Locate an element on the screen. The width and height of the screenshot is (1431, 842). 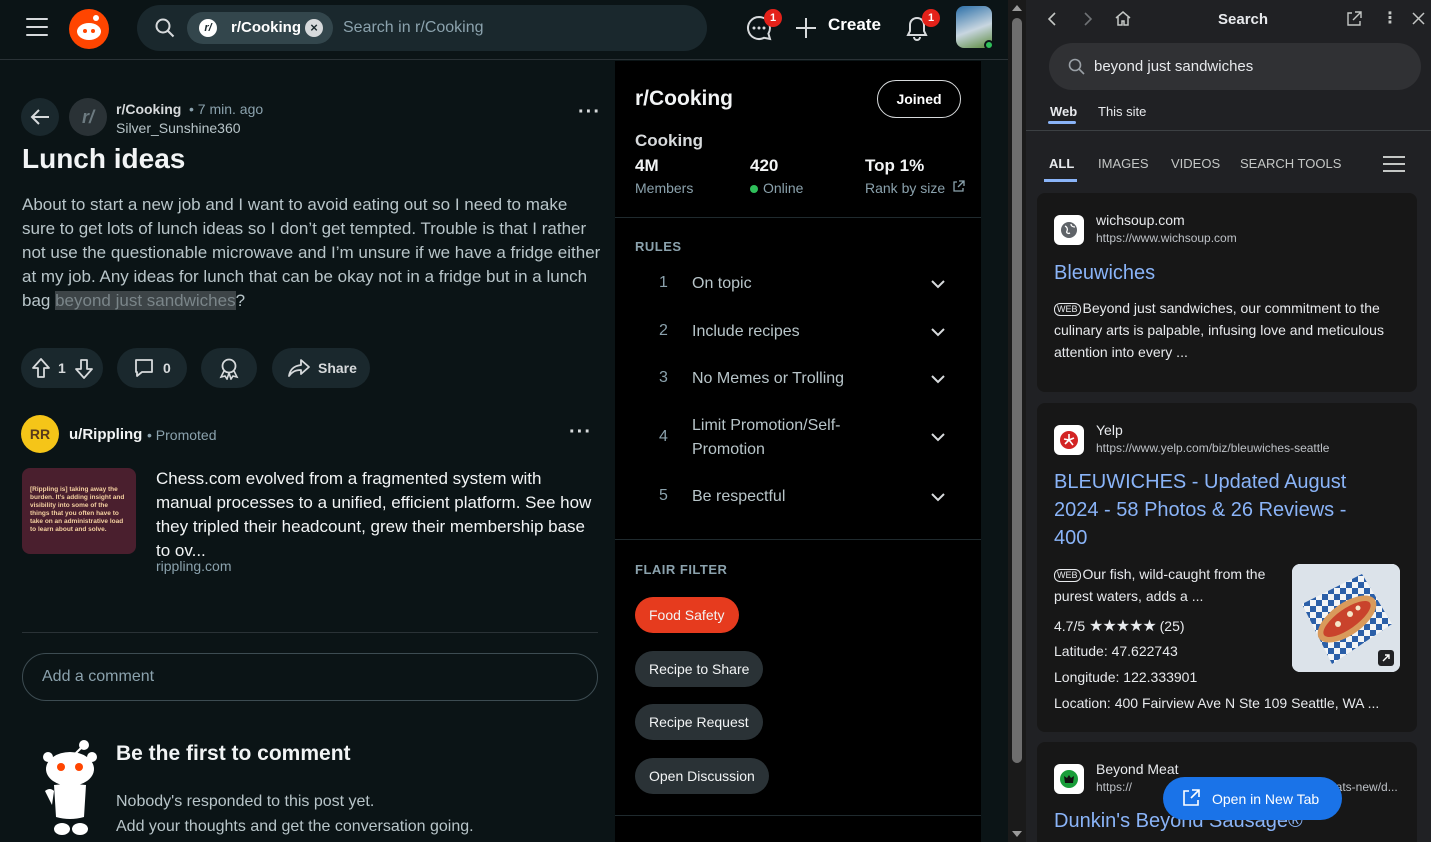
tab-all: ALL is located at coordinates (1061, 163).